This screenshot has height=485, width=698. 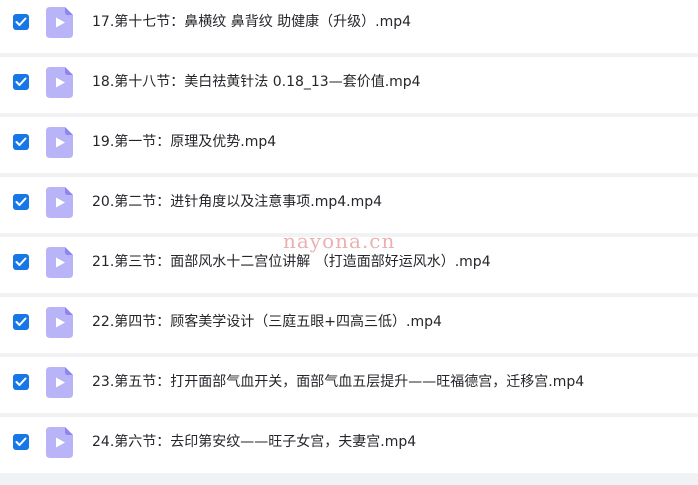 What do you see at coordinates (267, 322) in the screenshot?
I see `file-name: 22.第四节：顾客美学设计（三庭五眼+四高三低）.mp4` at bounding box center [267, 322].